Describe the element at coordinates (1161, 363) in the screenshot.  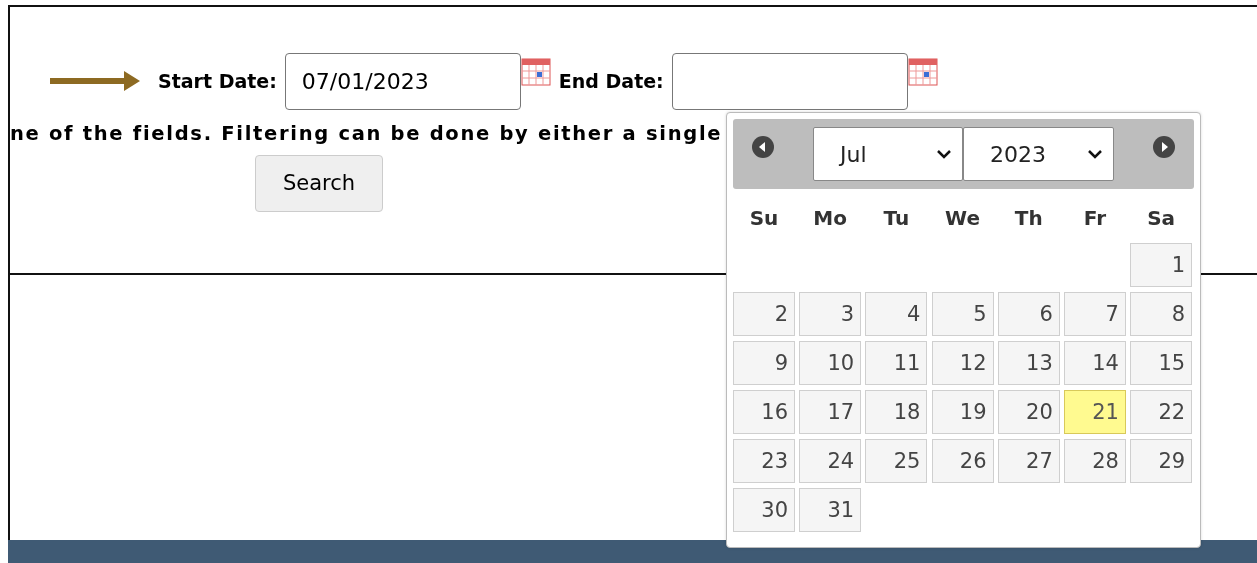
I see `day-cell: 15` at that location.